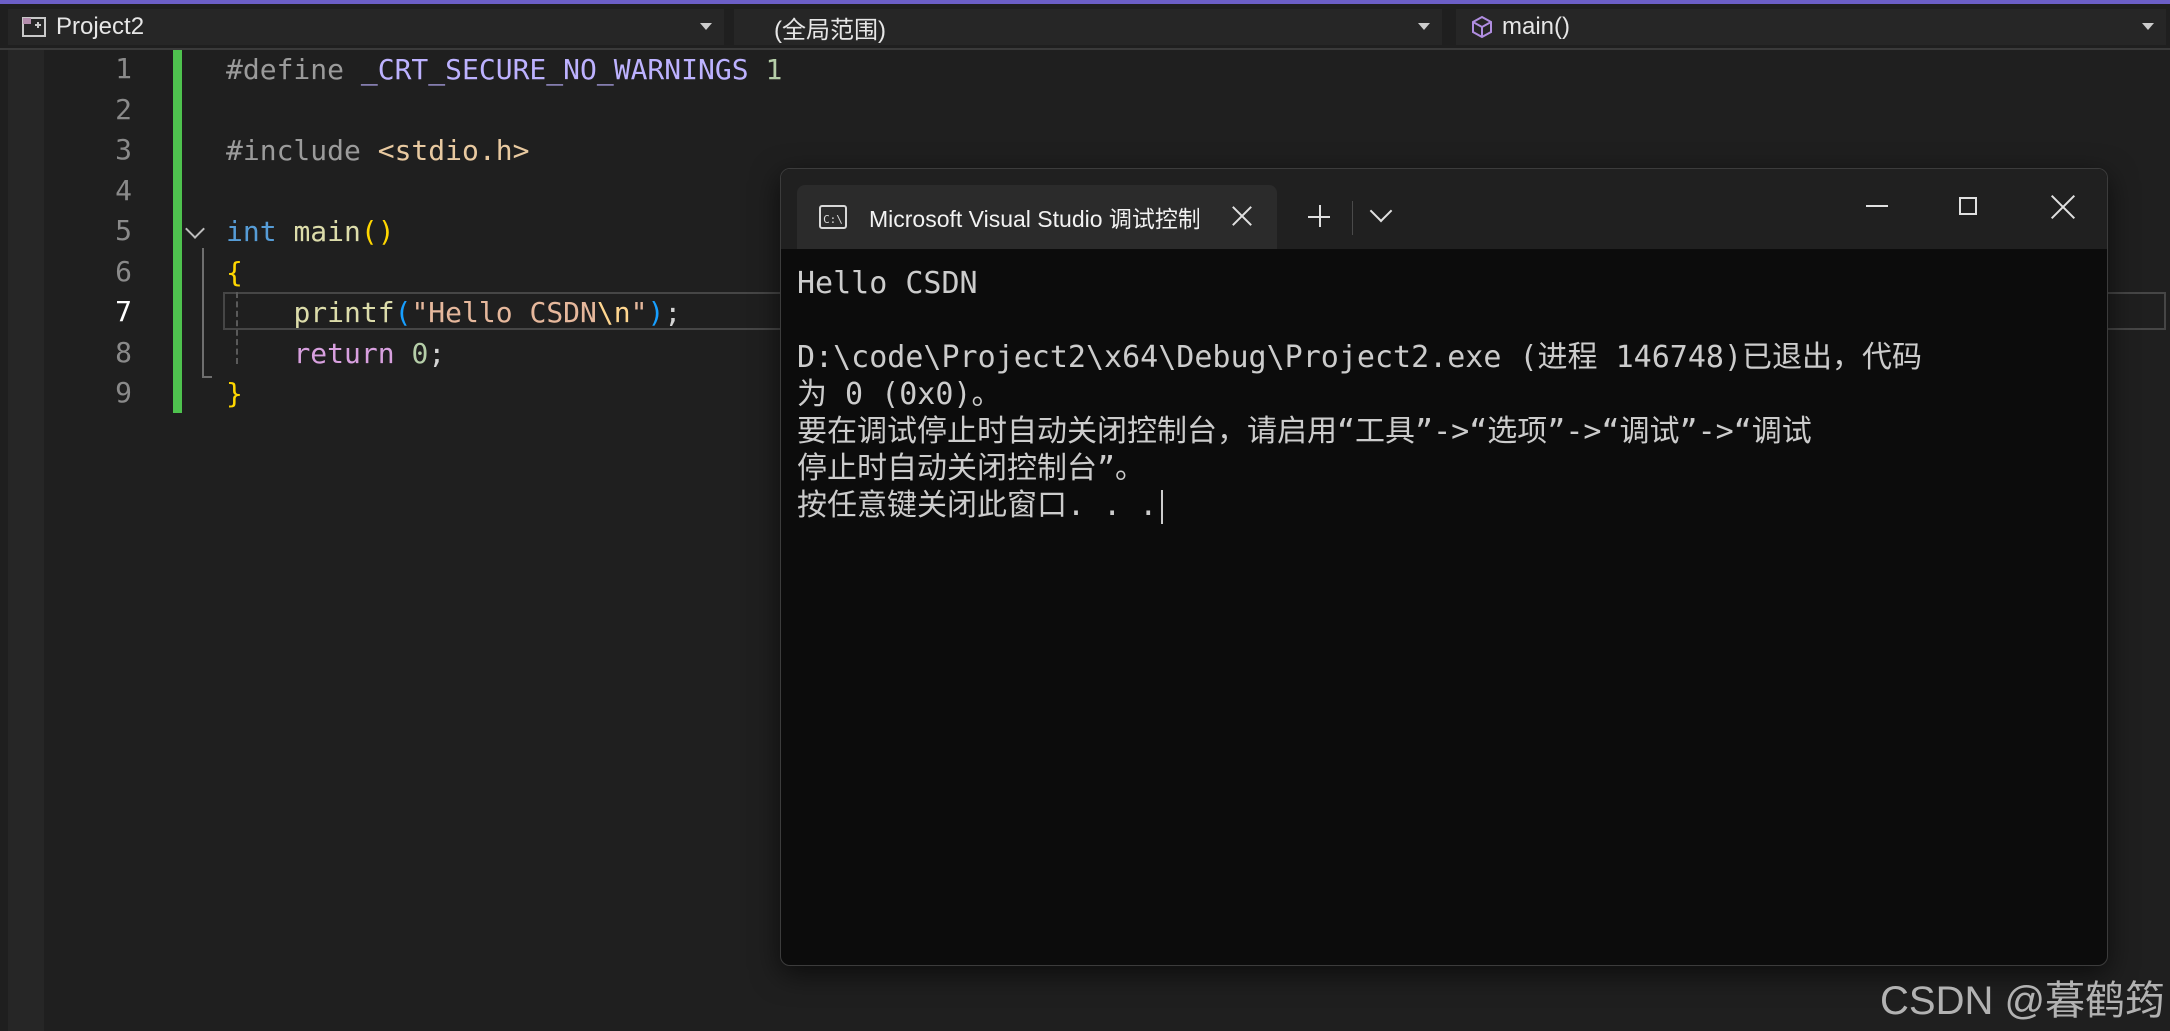 The image size is (2170, 1031). Describe the element at coordinates (123, 311) in the screenshot. I see `line-number: 7` at that location.